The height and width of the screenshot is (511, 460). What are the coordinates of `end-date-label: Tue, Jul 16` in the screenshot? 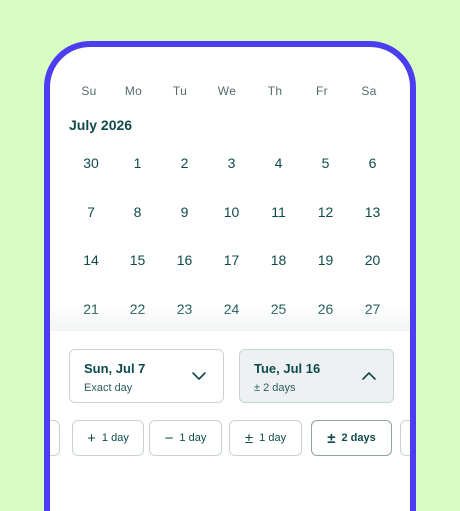 It's located at (287, 368).